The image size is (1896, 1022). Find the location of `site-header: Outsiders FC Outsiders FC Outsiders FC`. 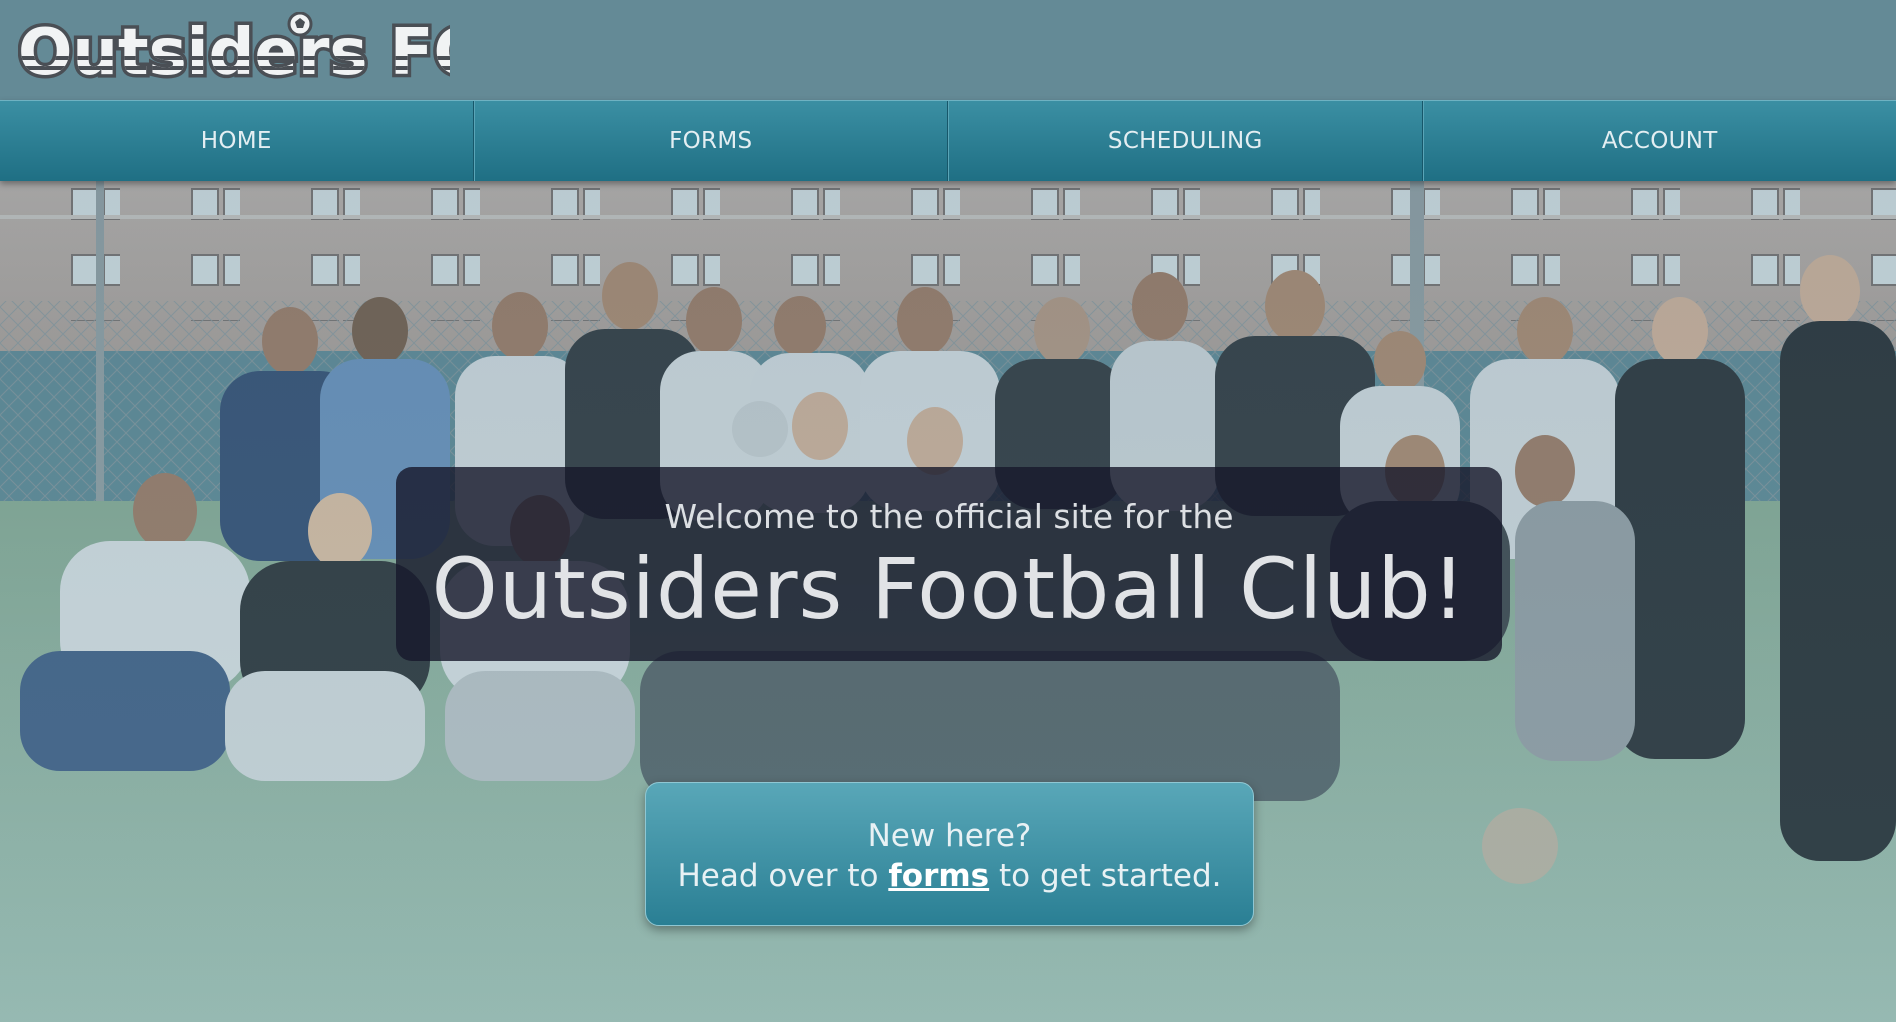

site-header: Outsiders FC Outsiders FC Outsiders FC is located at coordinates (948, 50).